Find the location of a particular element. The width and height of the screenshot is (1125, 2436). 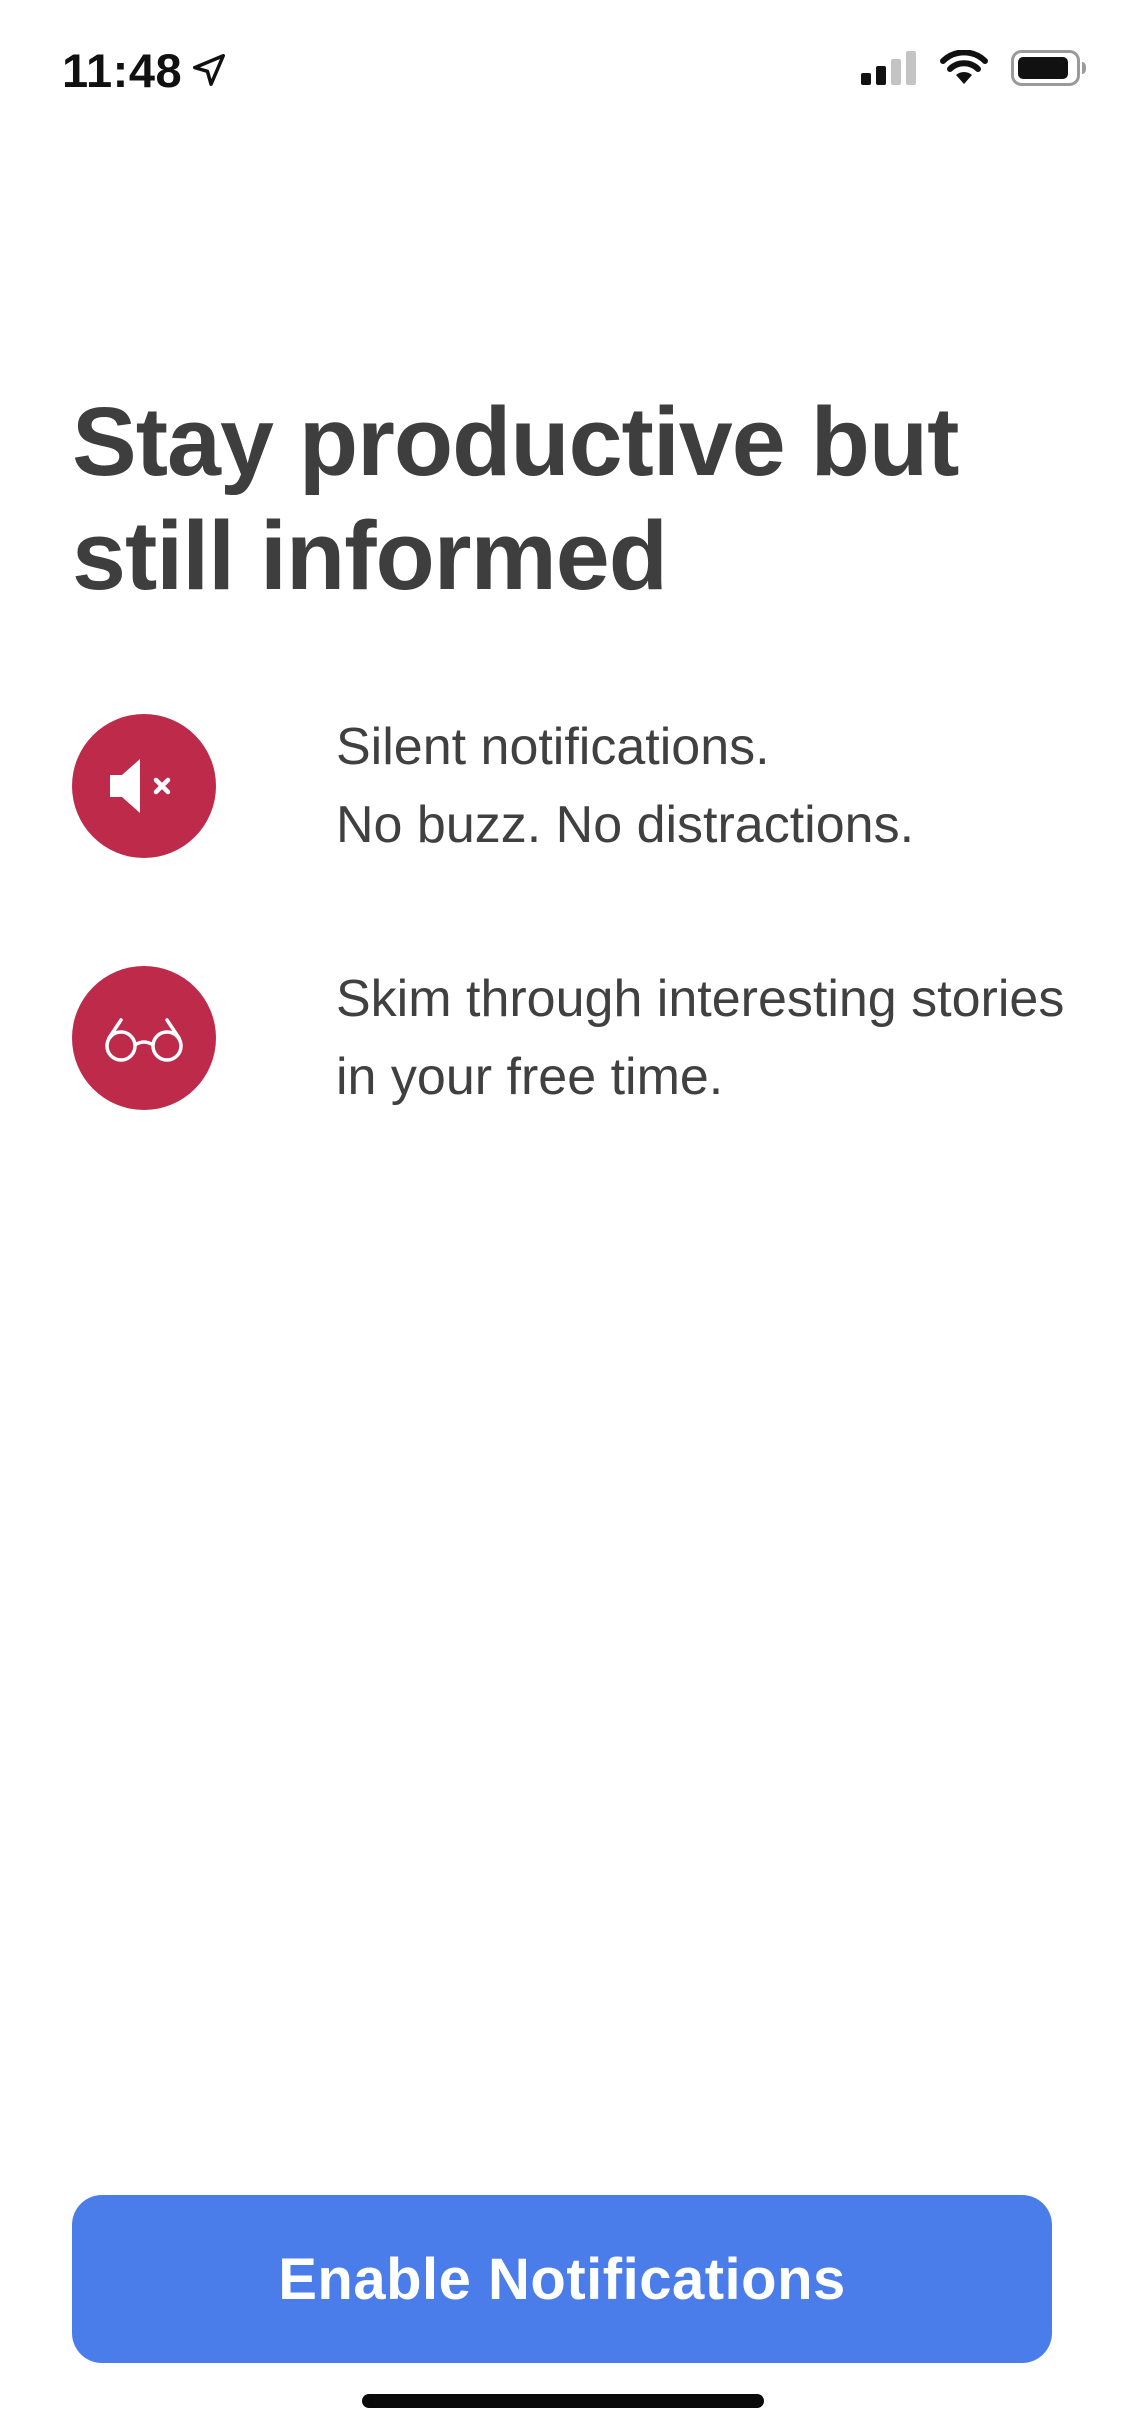

page-title: Stay productive but still informed is located at coordinates (515, 498).